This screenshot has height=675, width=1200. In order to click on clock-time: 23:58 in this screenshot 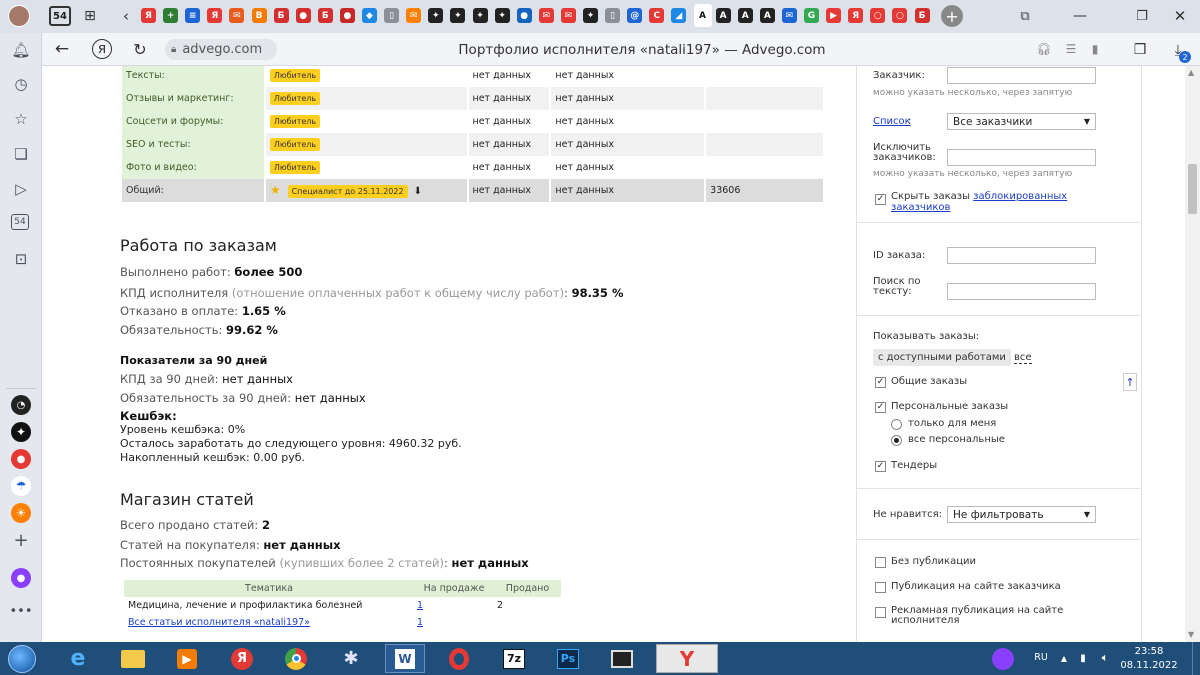, I will do `click(1149, 651)`.